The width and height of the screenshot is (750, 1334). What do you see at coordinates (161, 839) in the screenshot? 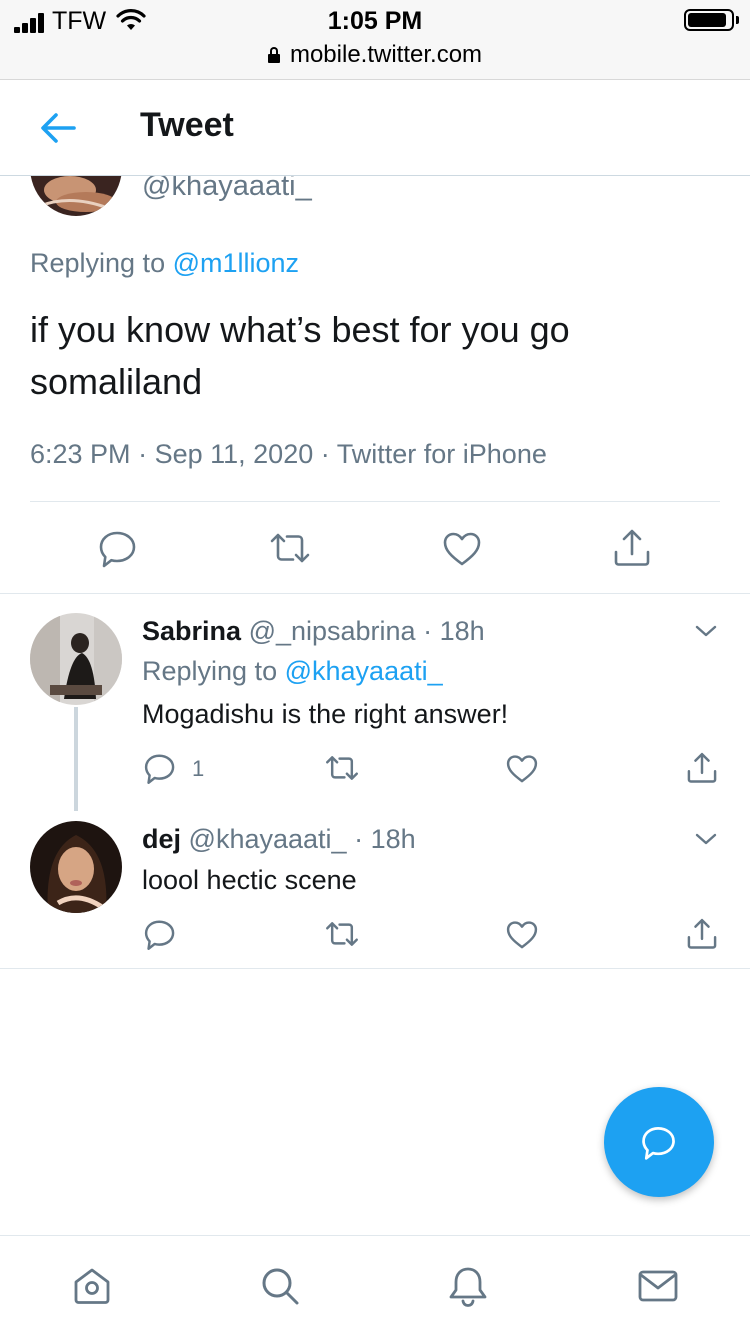
I see `reply-author-name: dej` at bounding box center [161, 839].